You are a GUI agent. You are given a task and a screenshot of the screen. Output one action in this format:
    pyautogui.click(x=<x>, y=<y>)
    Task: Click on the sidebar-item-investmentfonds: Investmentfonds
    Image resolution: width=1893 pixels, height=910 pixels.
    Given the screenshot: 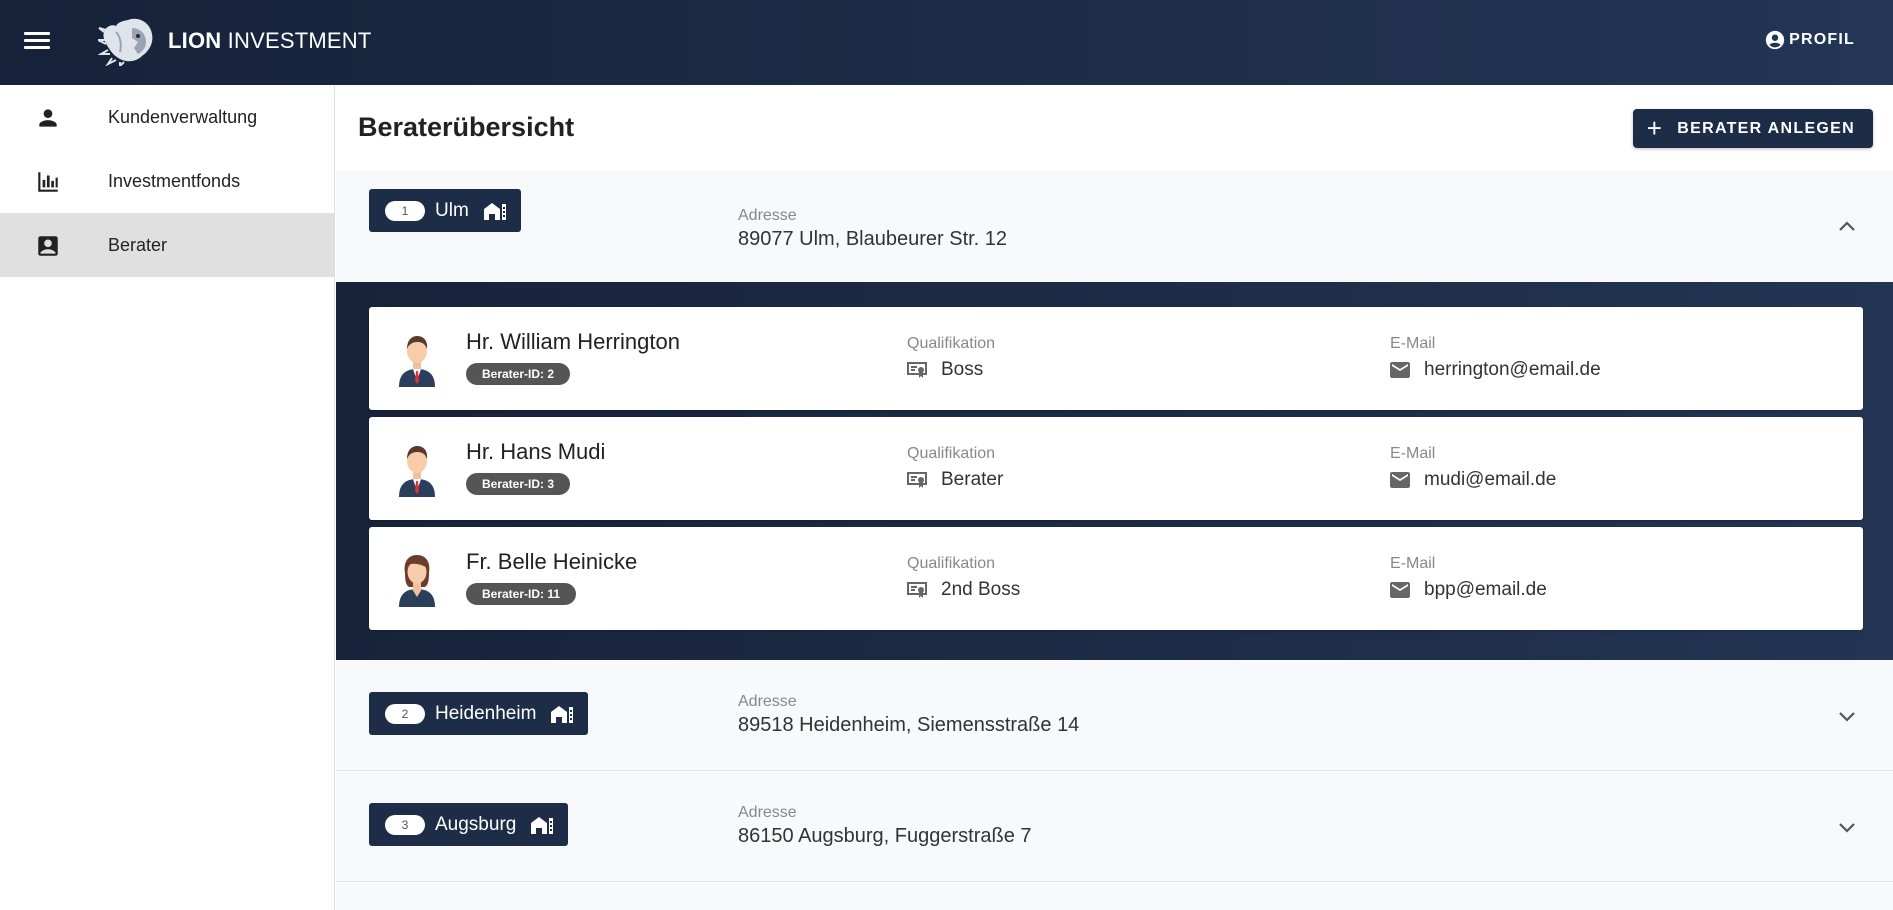 What is the action you would take?
    pyautogui.click(x=167, y=181)
    